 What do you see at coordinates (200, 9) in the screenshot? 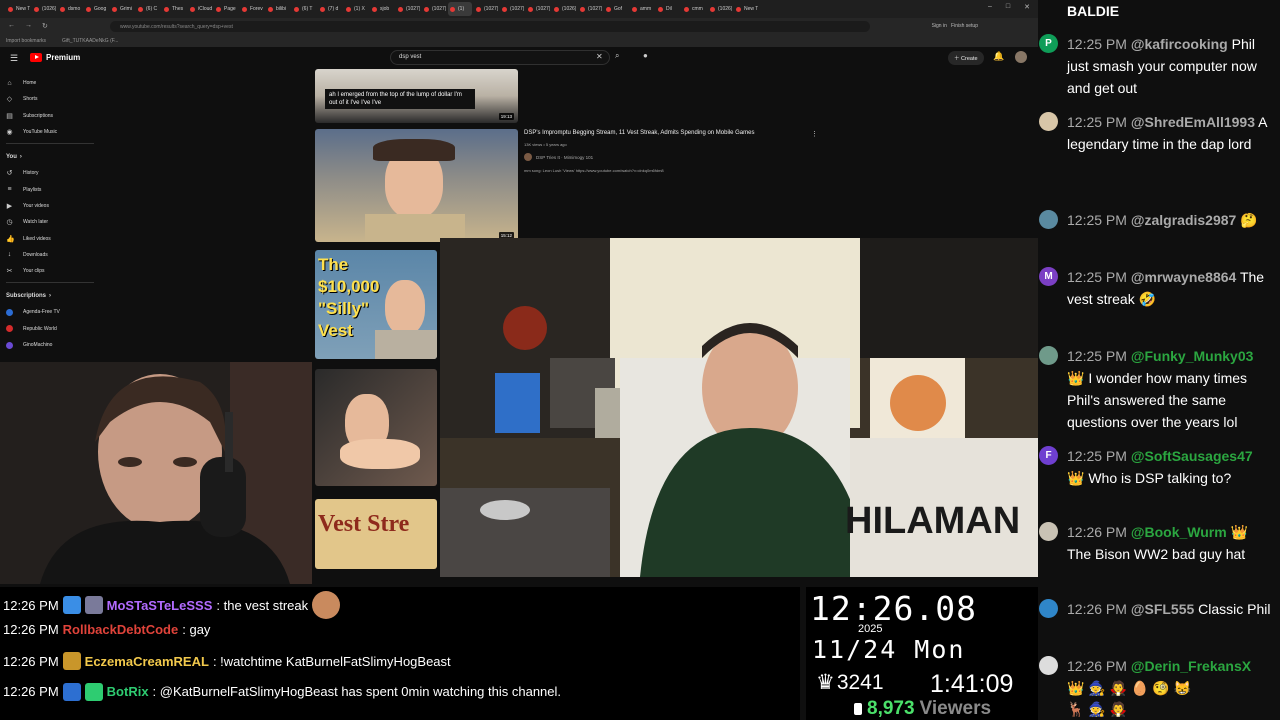
I see `browser-tab: iCloud` at bounding box center [200, 9].